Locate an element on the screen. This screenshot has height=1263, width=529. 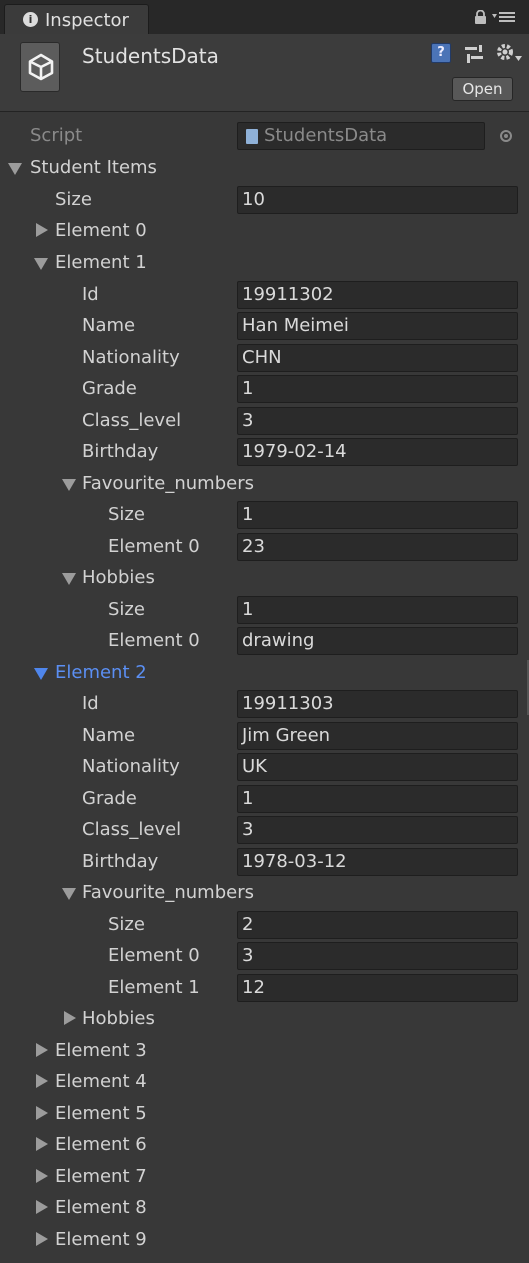
name-row: Name Han Meimei is located at coordinates (264, 326).